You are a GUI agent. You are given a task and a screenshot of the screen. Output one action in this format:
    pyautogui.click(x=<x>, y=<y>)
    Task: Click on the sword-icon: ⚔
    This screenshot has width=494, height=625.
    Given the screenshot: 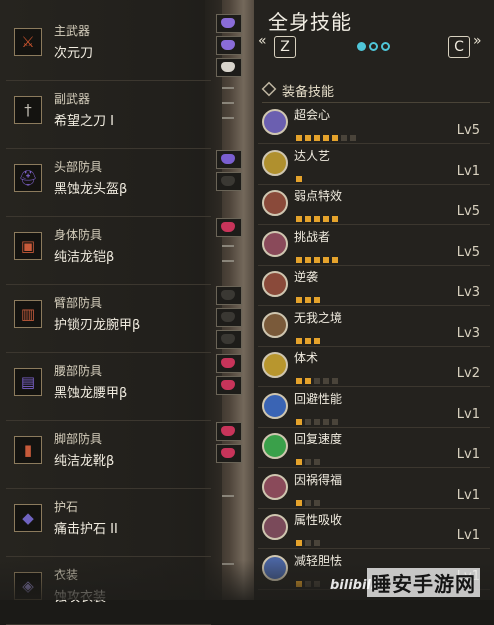 What is the action you would take?
    pyautogui.click(x=28, y=42)
    